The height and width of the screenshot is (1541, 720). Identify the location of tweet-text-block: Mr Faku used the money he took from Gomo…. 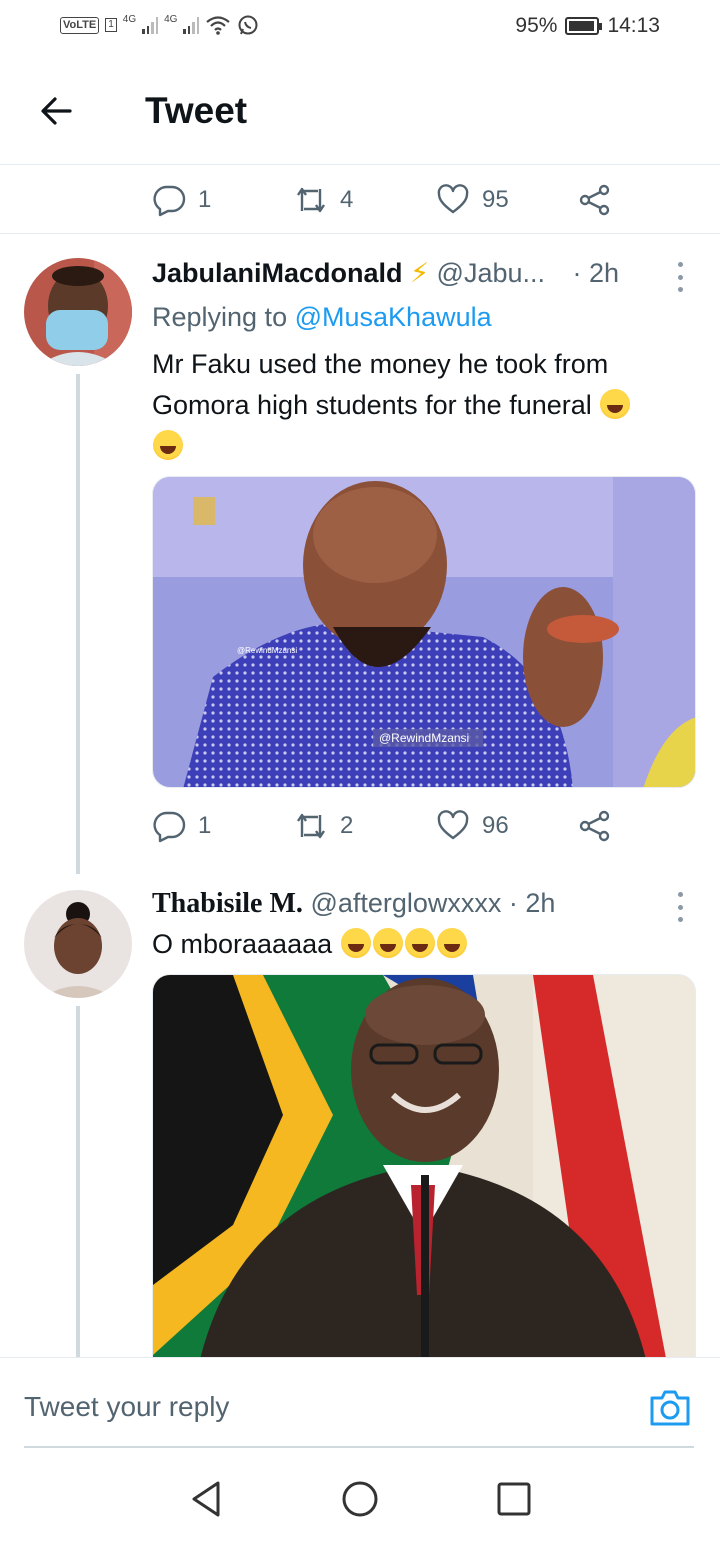
(424, 405).